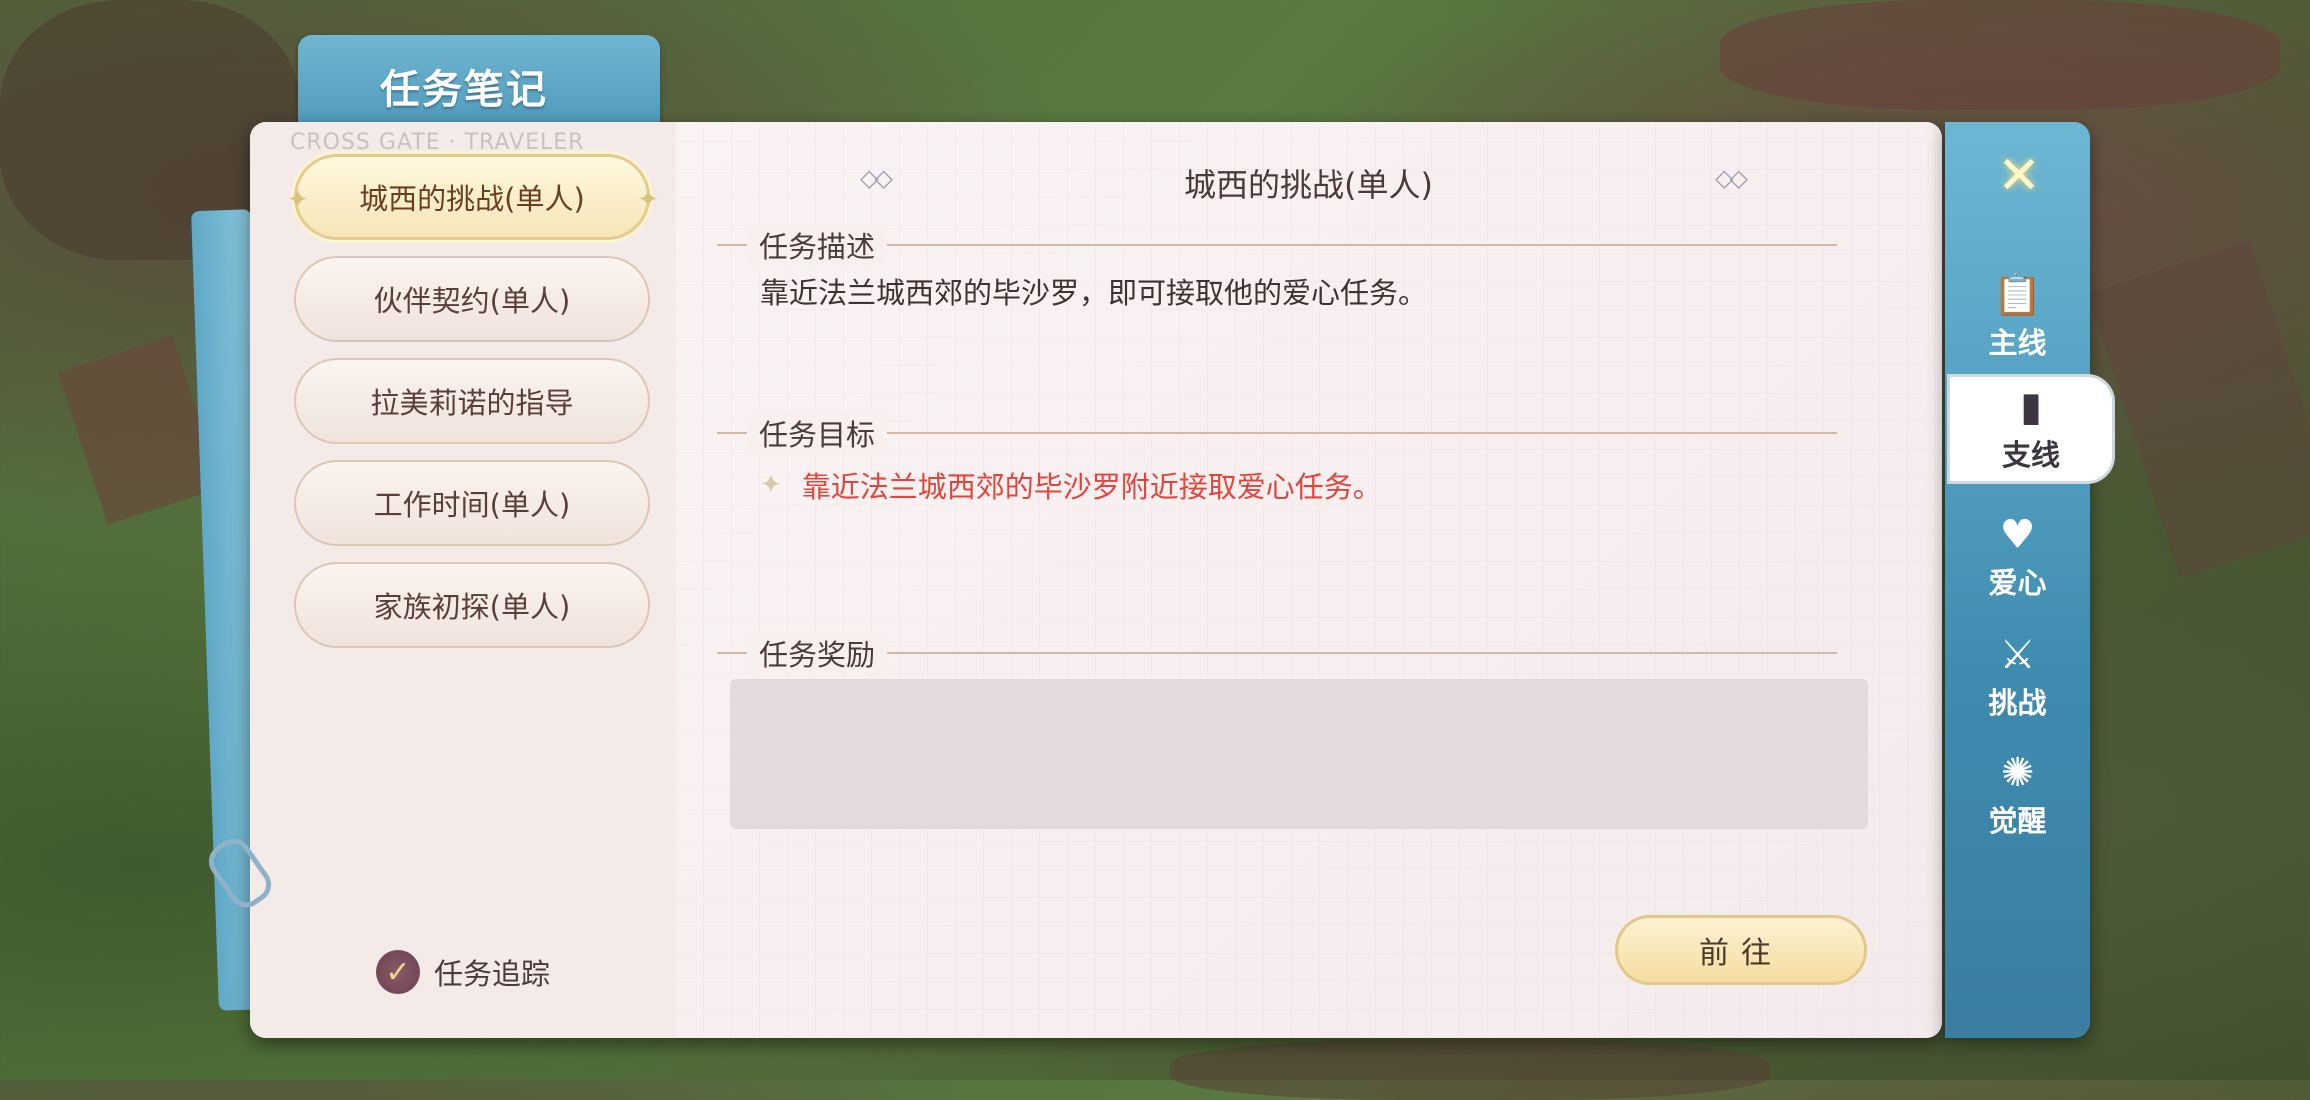 This screenshot has height=1100, width=2310. Describe the element at coordinates (2017, 821) in the screenshot. I see `tab-label: 觉醒` at that location.